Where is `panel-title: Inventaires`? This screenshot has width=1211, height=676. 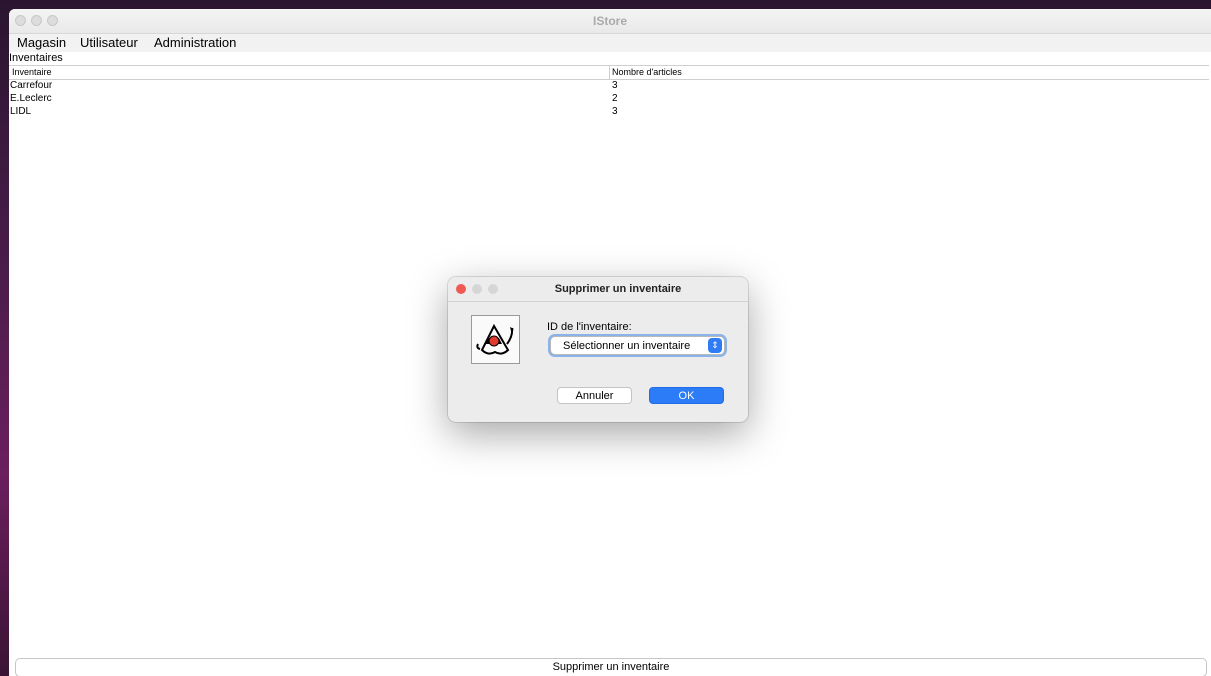
panel-title: Inventaires is located at coordinates (36, 58).